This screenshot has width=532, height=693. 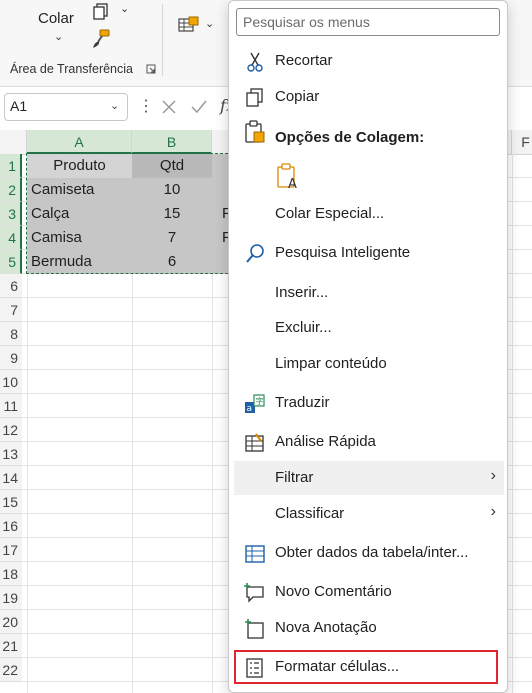 I want to click on menu-search-input, so click(x=368, y=22).